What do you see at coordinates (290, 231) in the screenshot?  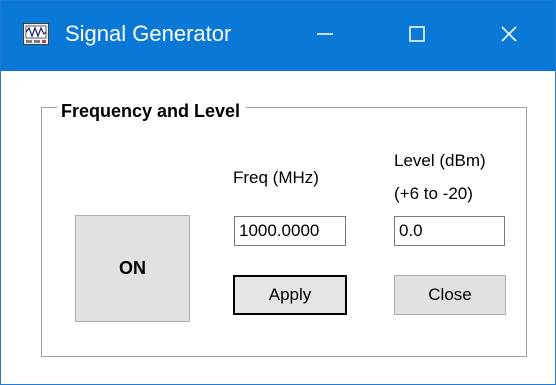 I see `freq-input` at bounding box center [290, 231].